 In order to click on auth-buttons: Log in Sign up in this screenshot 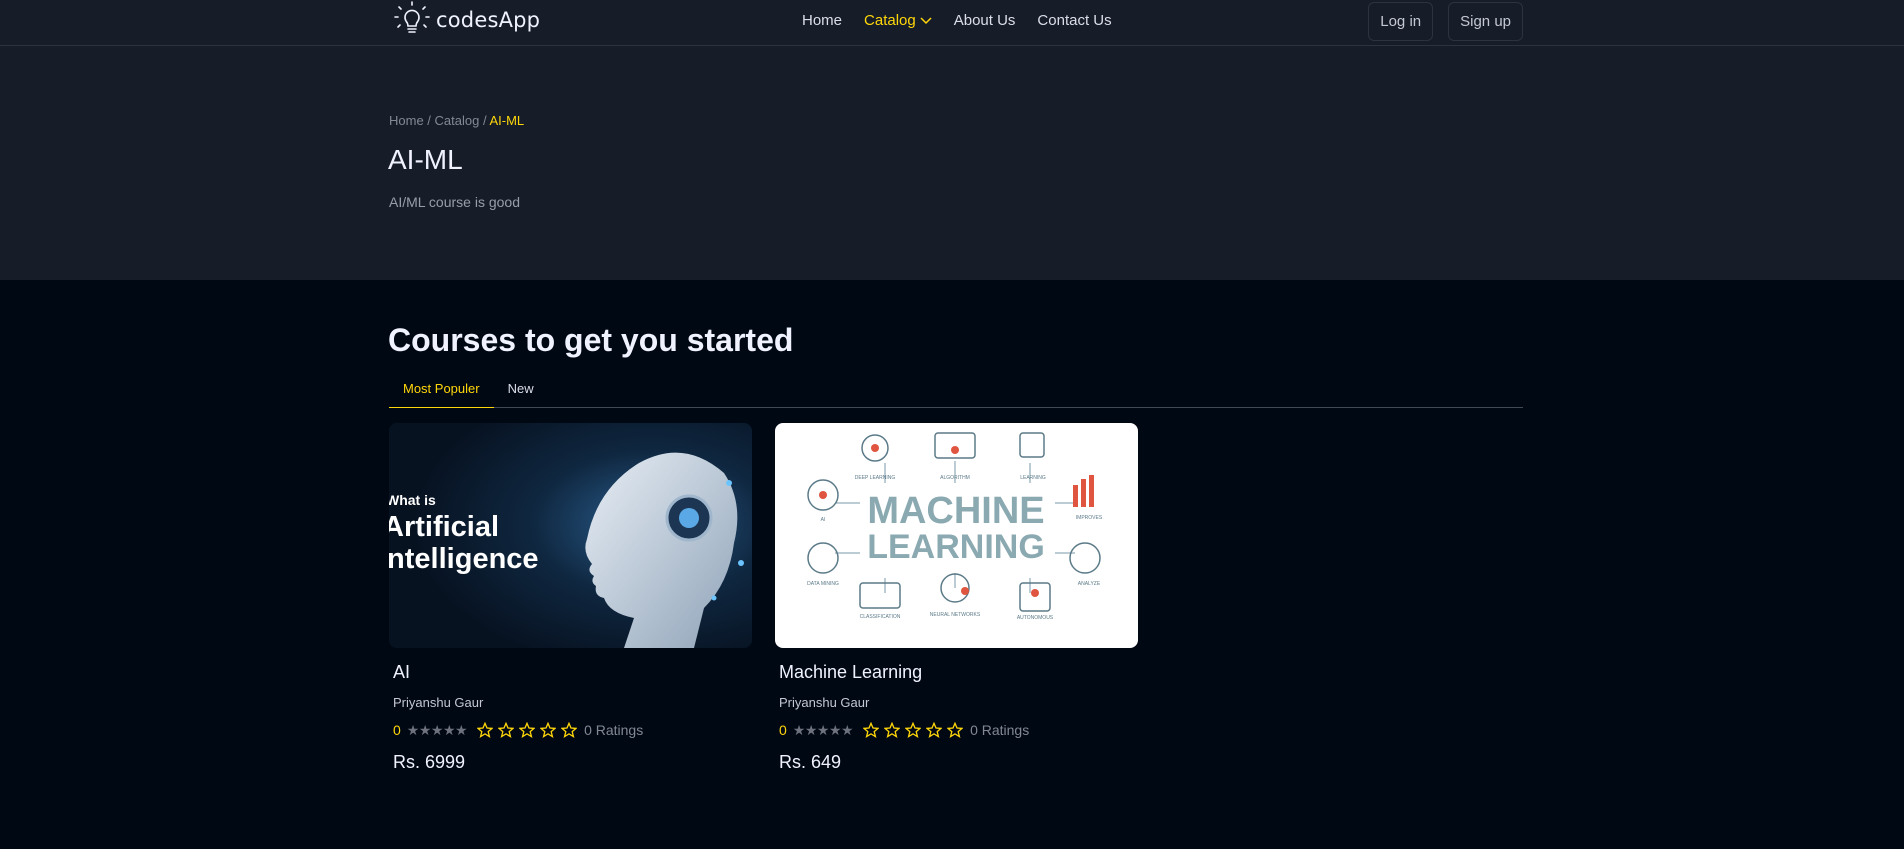, I will do `click(1445, 21)`.